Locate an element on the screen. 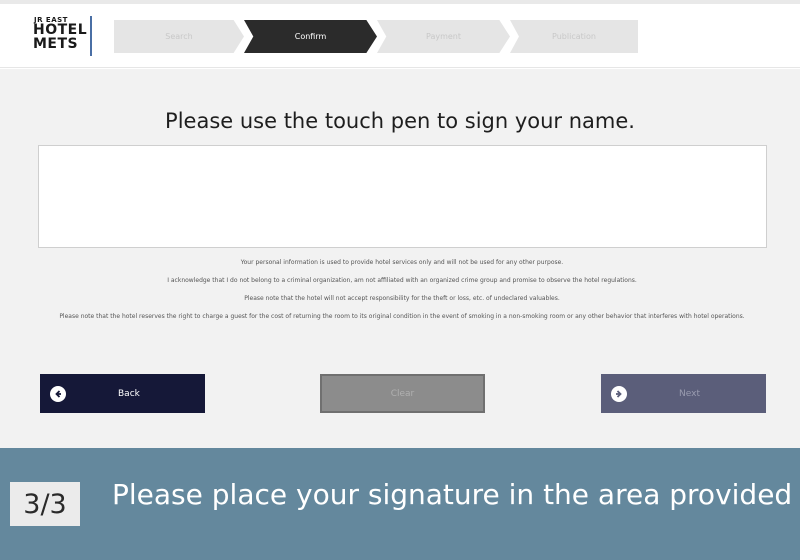 The width and height of the screenshot is (800, 560). step-publication: Publication is located at coordinates (574, 36).